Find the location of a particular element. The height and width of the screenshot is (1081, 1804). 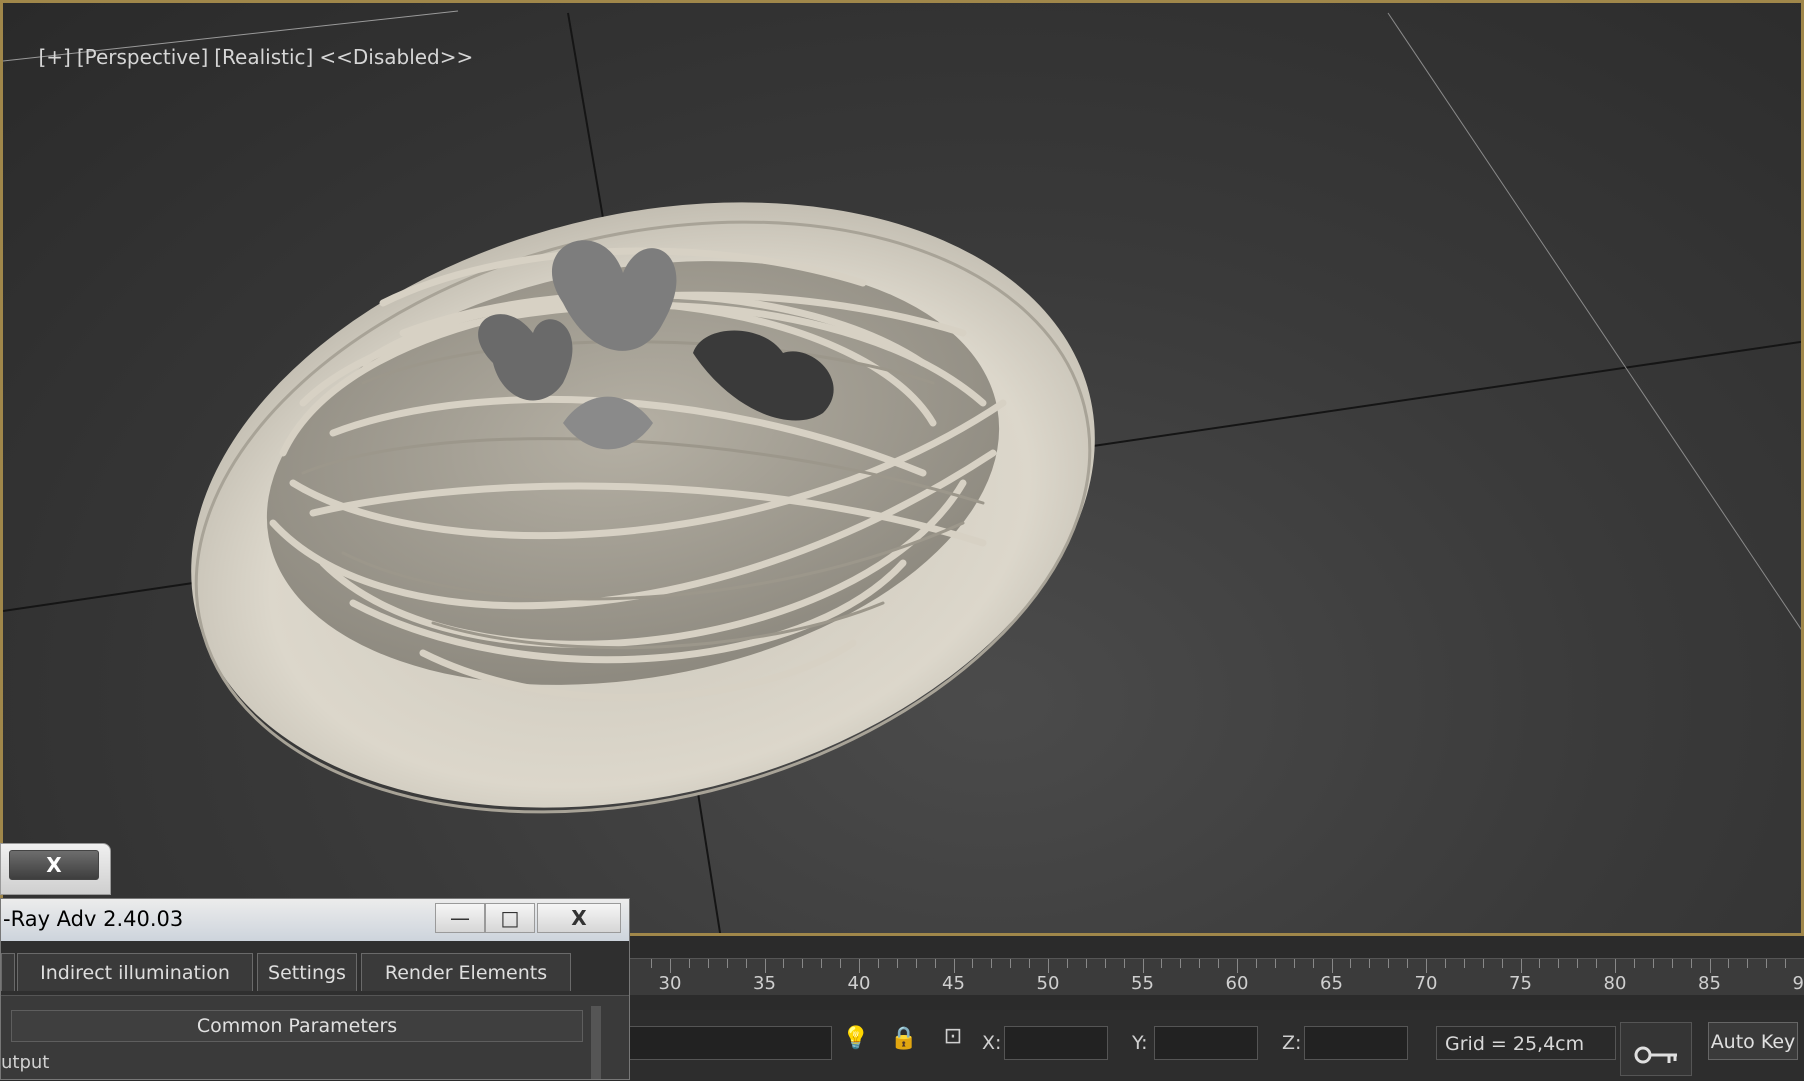

timeline-tick-label: 60 is located at coordinates (1237, 983).